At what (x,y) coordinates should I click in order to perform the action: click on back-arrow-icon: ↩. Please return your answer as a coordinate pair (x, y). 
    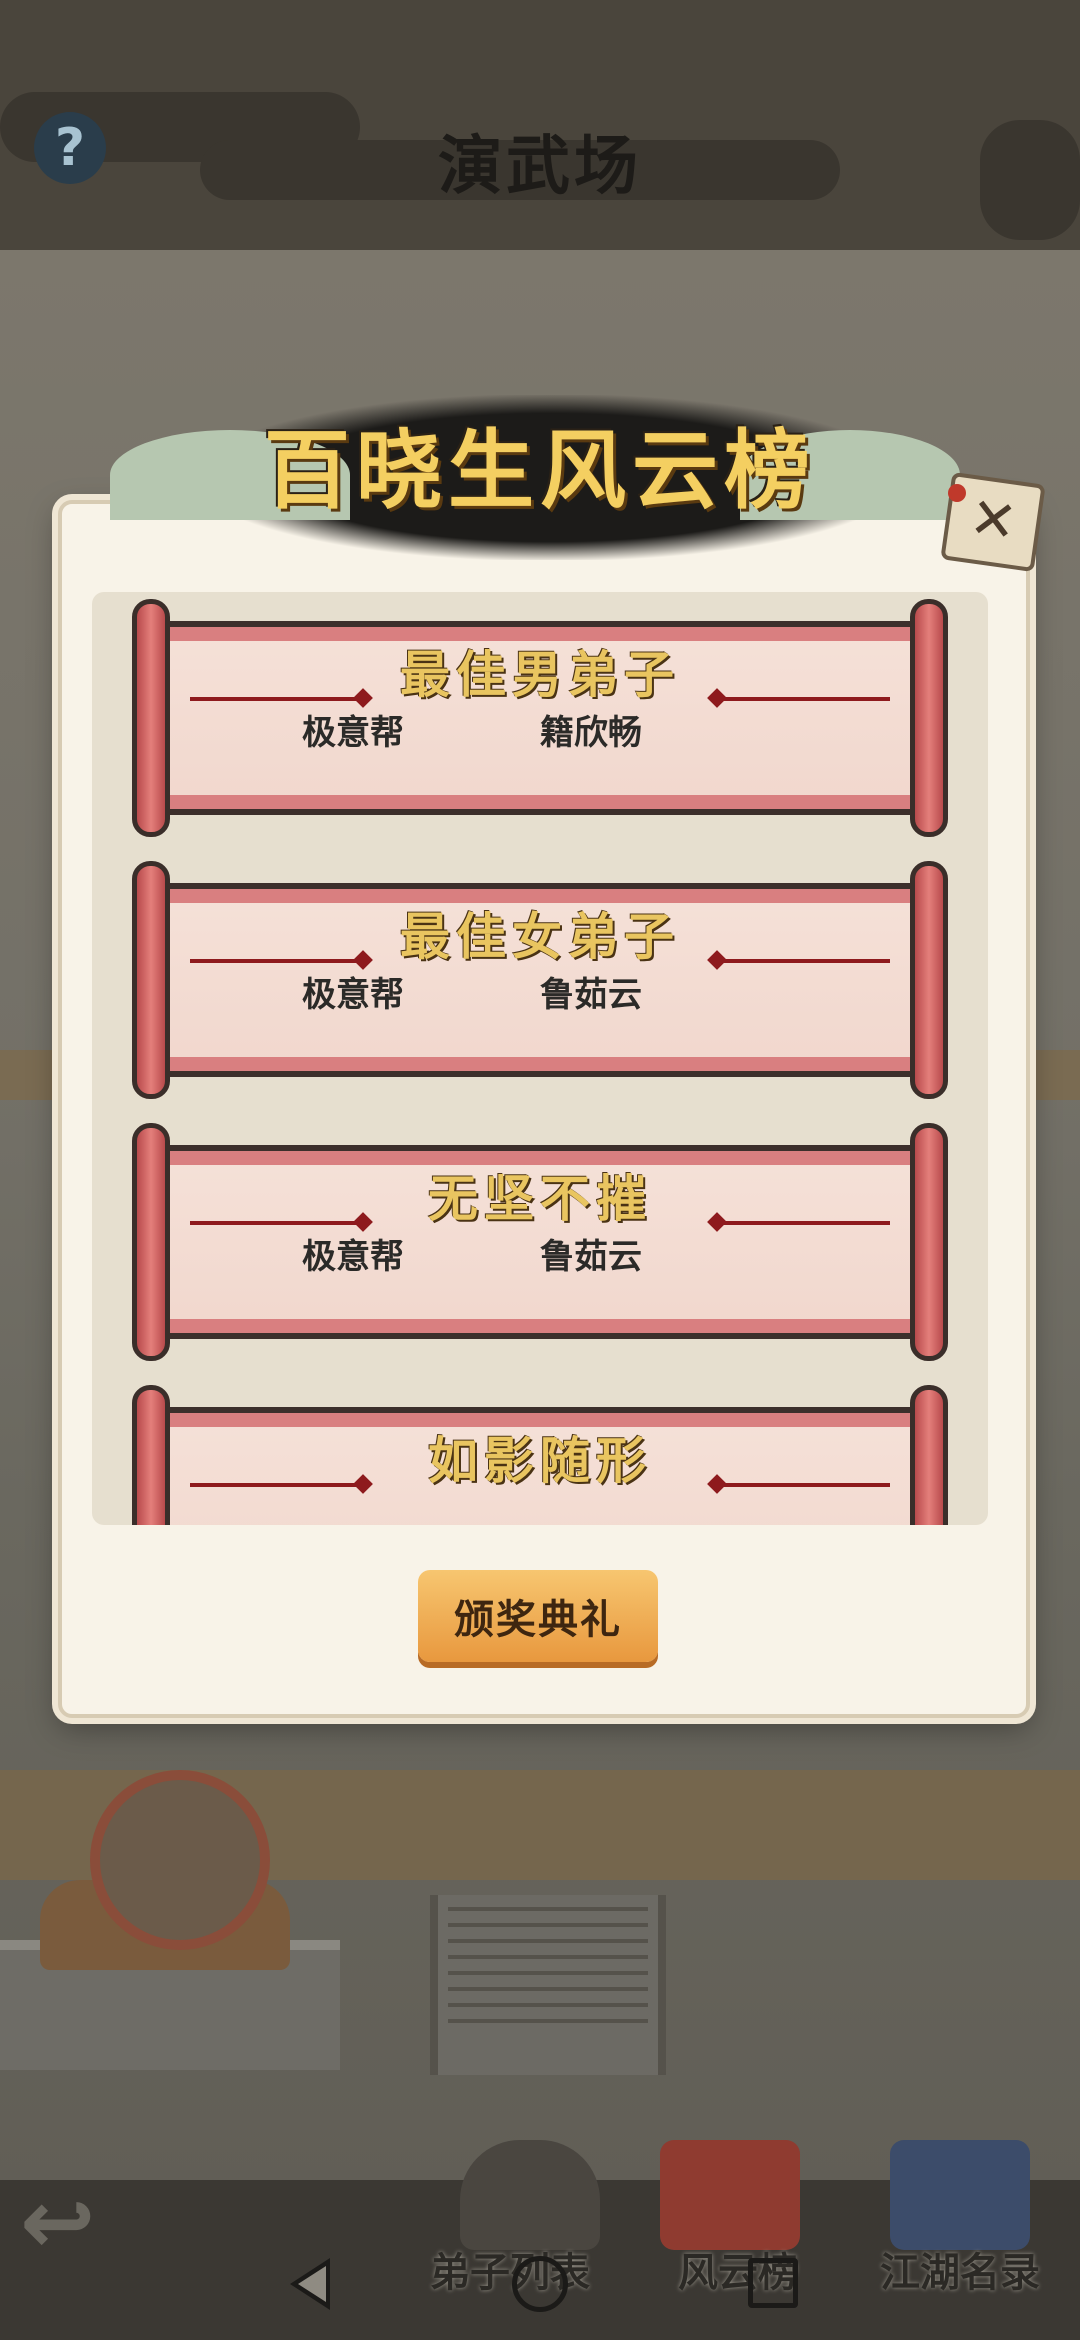
    Looking at the image, I should click on (57, 2222).